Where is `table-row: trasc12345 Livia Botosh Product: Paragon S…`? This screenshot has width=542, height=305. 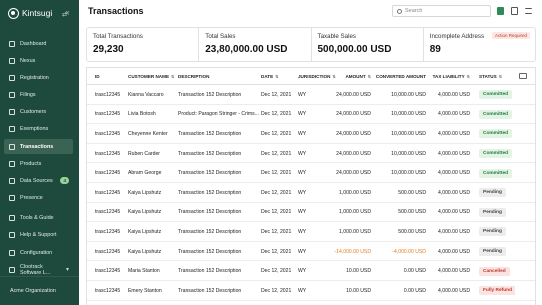
table-row: trasc12345 Livia Botosh Product: Paragon S… is located at coordinates (311, 115).